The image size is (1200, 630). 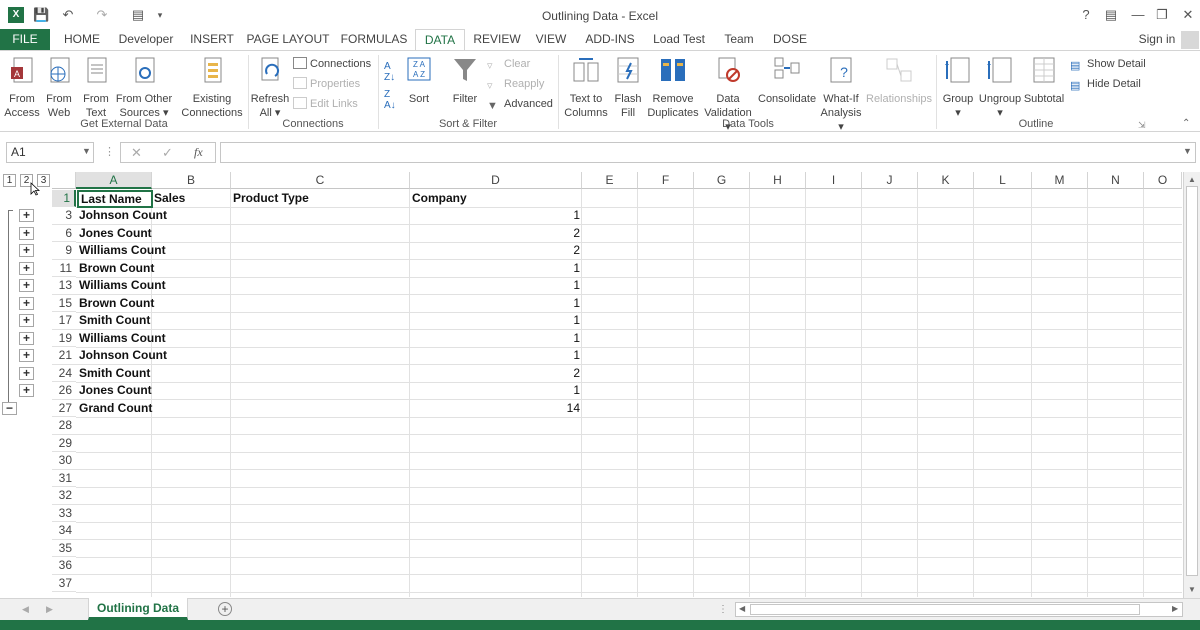 What do you see at coordinates (144, 87) in the screenshot?
I see `from-other-sources-button: From Other Sources ▾` at bounding box center [144, 87].